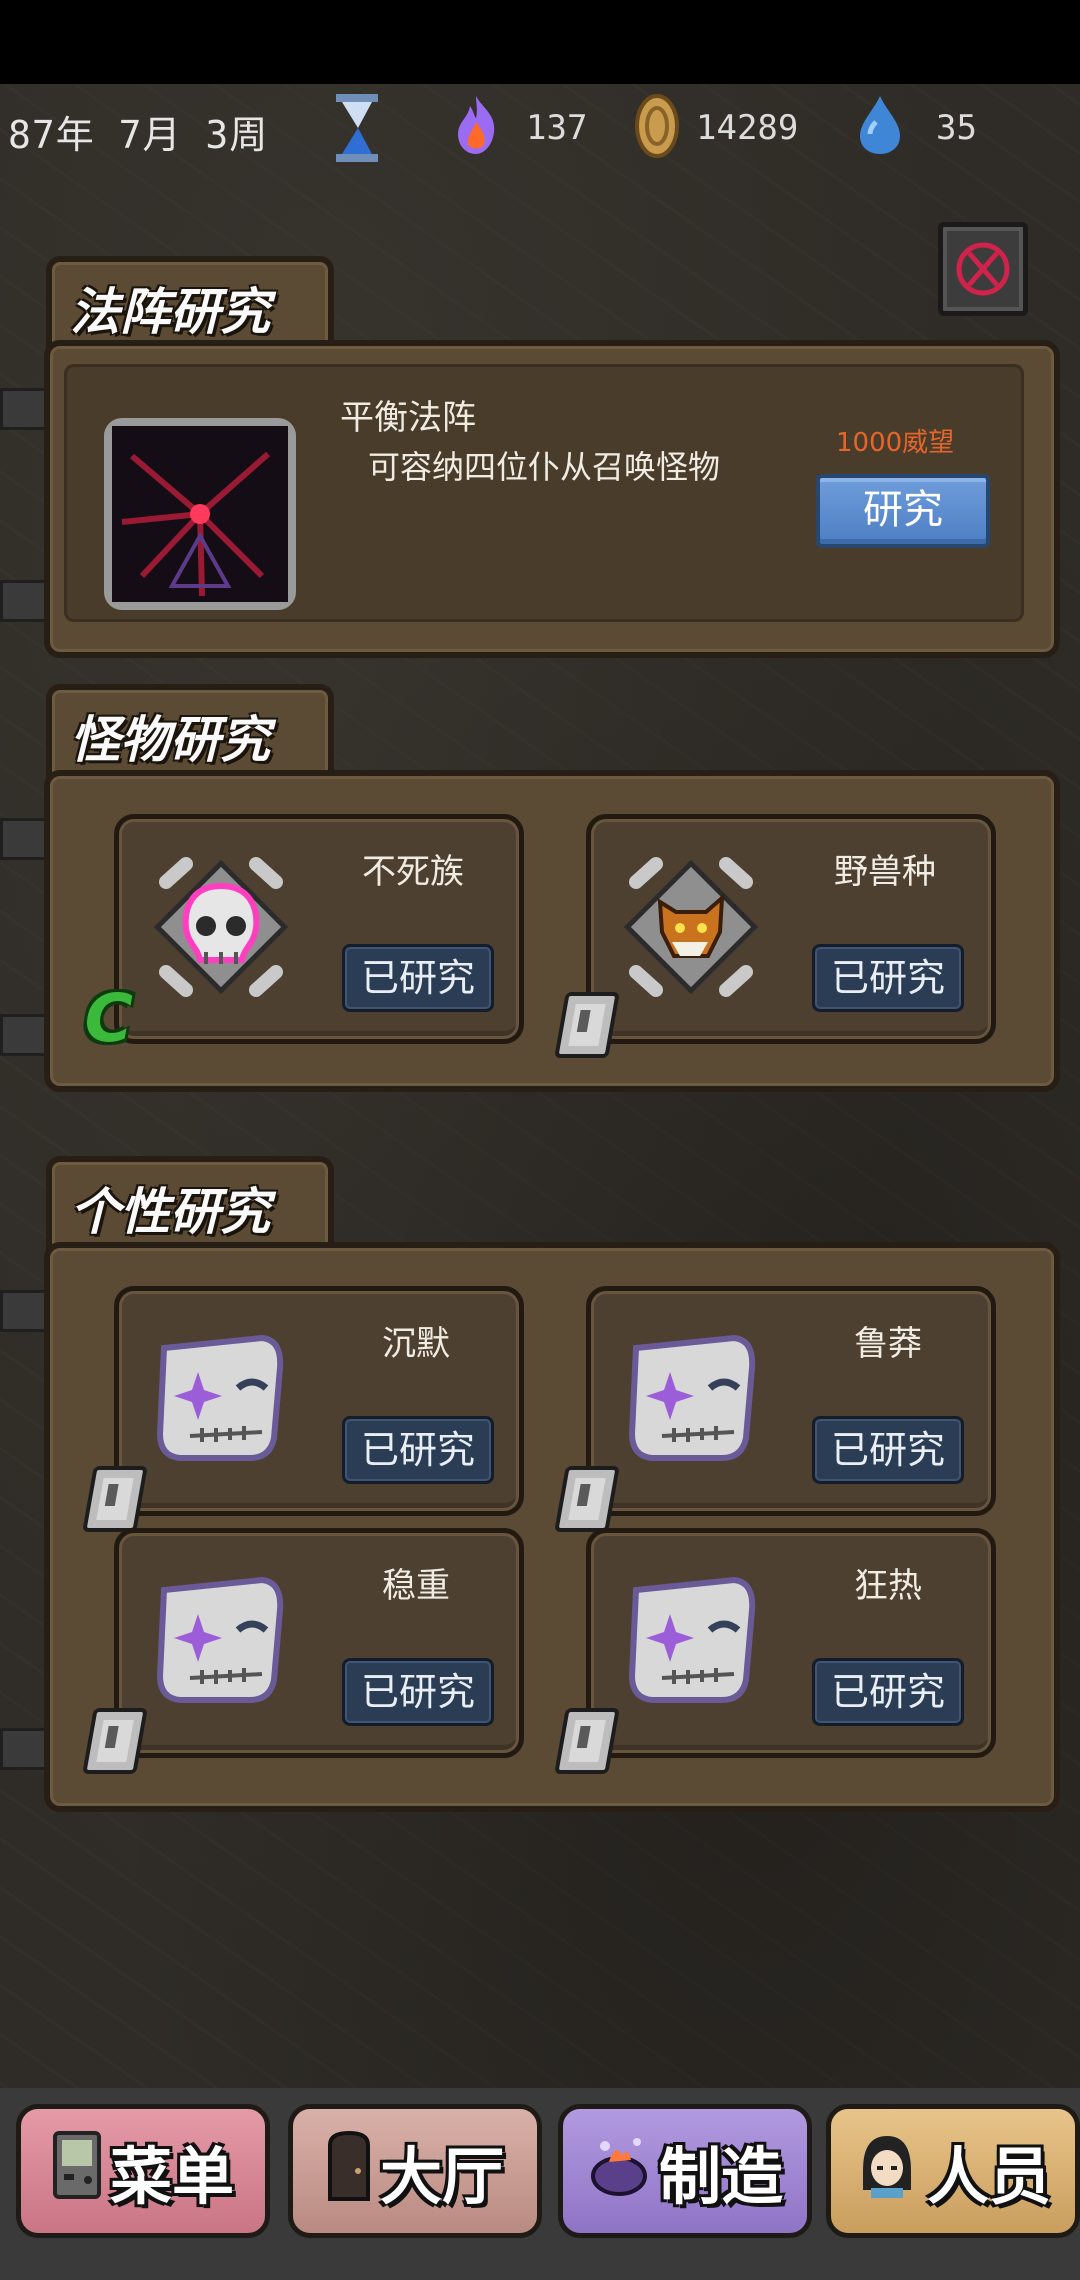  I want to click on researched-button-steady: 已研究, so click(418, 1692).